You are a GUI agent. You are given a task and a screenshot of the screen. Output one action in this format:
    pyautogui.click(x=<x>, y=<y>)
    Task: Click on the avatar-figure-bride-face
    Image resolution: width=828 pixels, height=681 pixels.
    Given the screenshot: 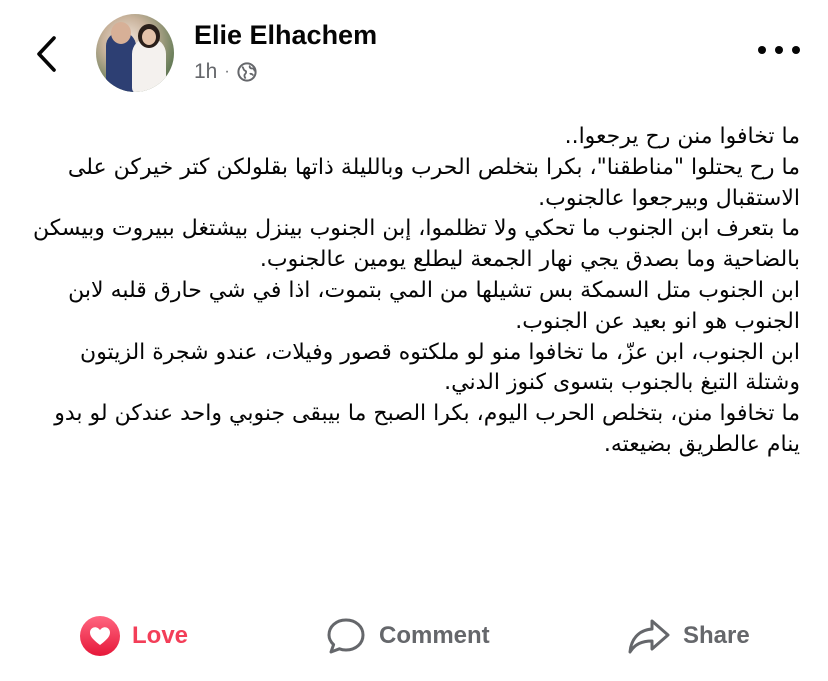 What is the action you would take?
    pyautogui.click(x=149, y=37)
    